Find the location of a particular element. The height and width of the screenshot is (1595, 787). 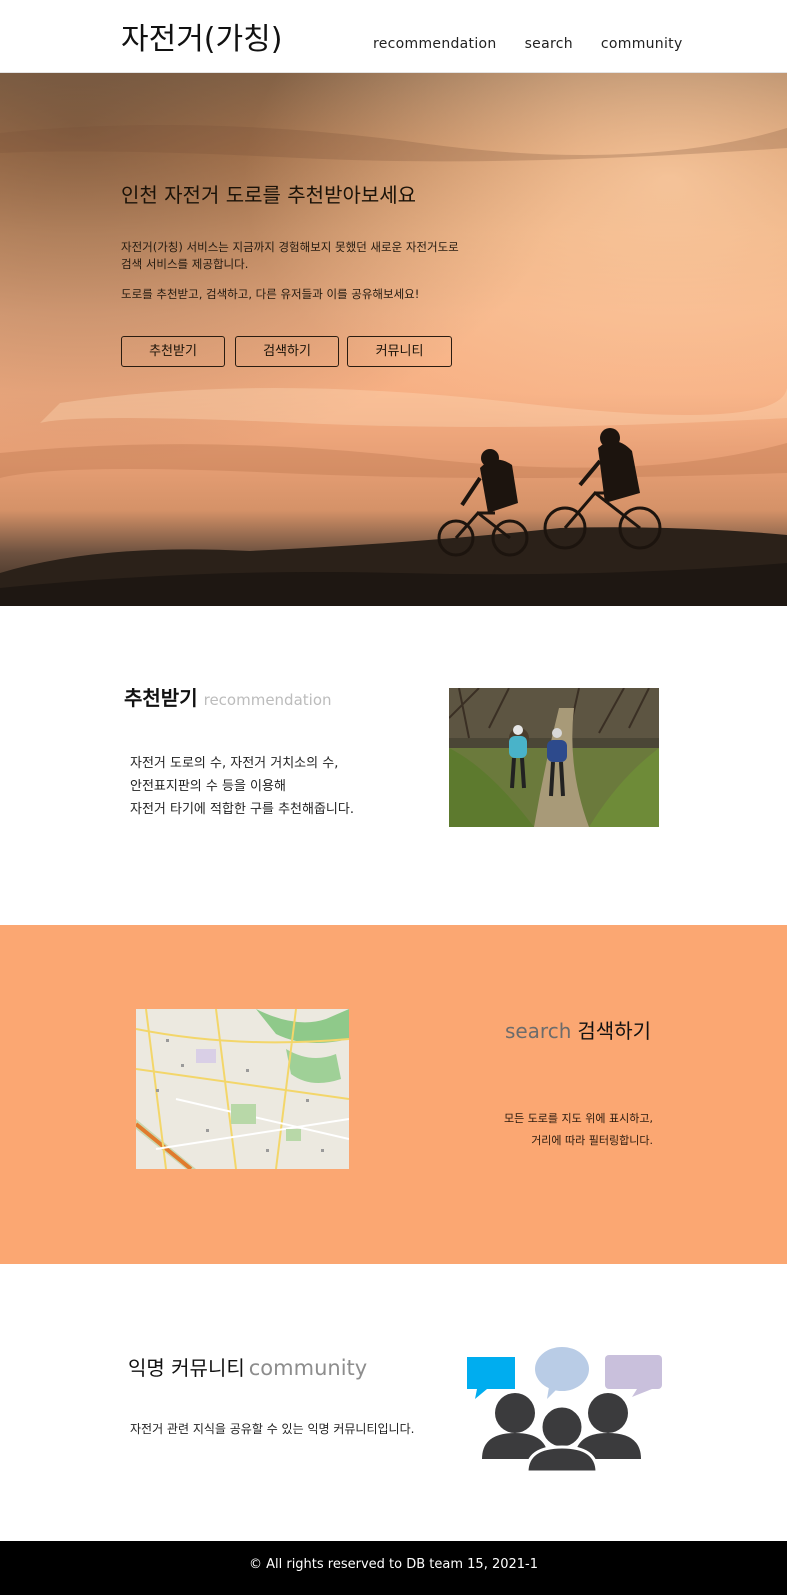

header: 자전거(가칭) recommendation search community is located at coordinates (393, 36).